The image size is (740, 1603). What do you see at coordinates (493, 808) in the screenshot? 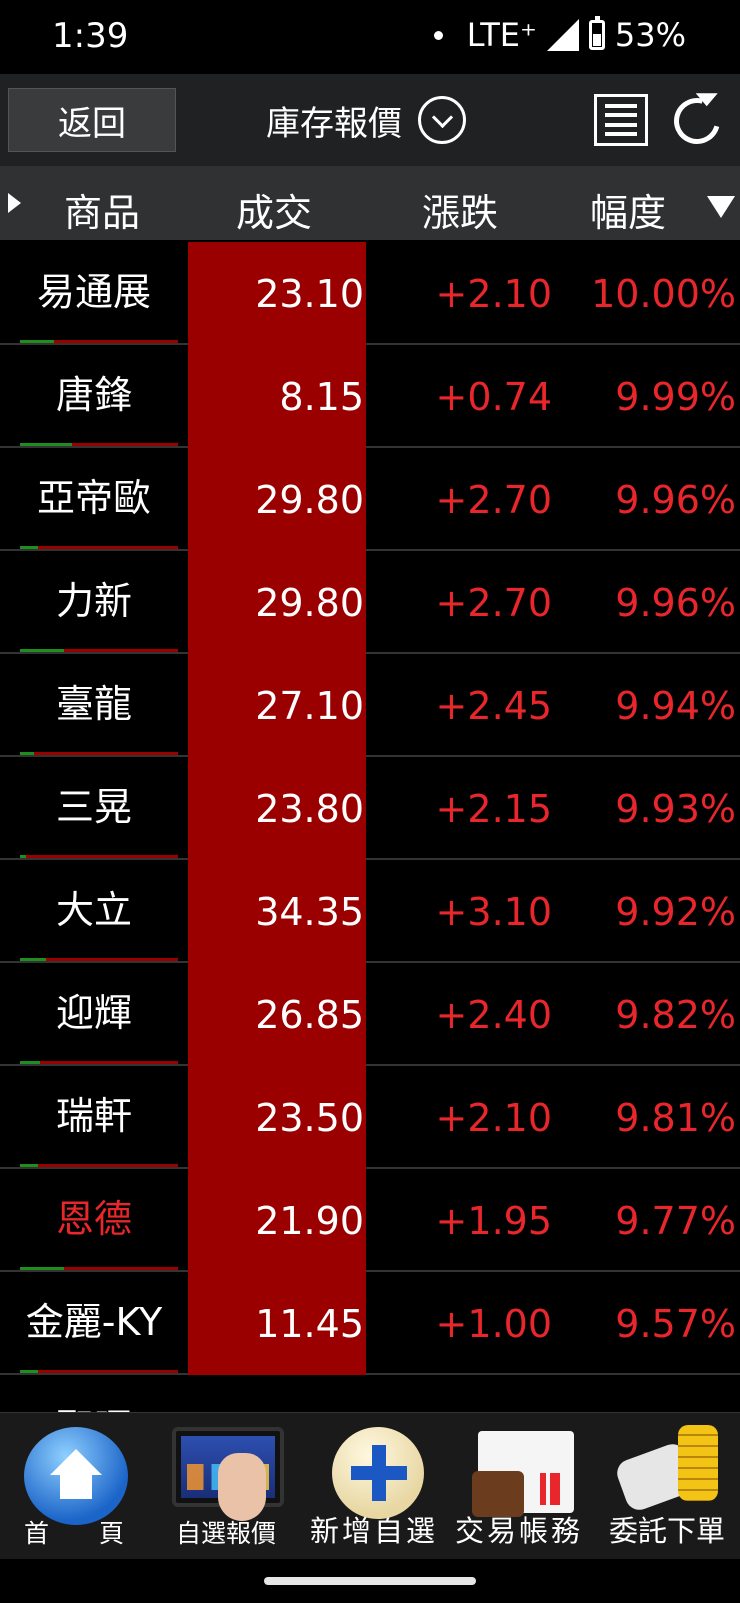
I see `stock-change: +2.15` at bounding box center [493, 808].